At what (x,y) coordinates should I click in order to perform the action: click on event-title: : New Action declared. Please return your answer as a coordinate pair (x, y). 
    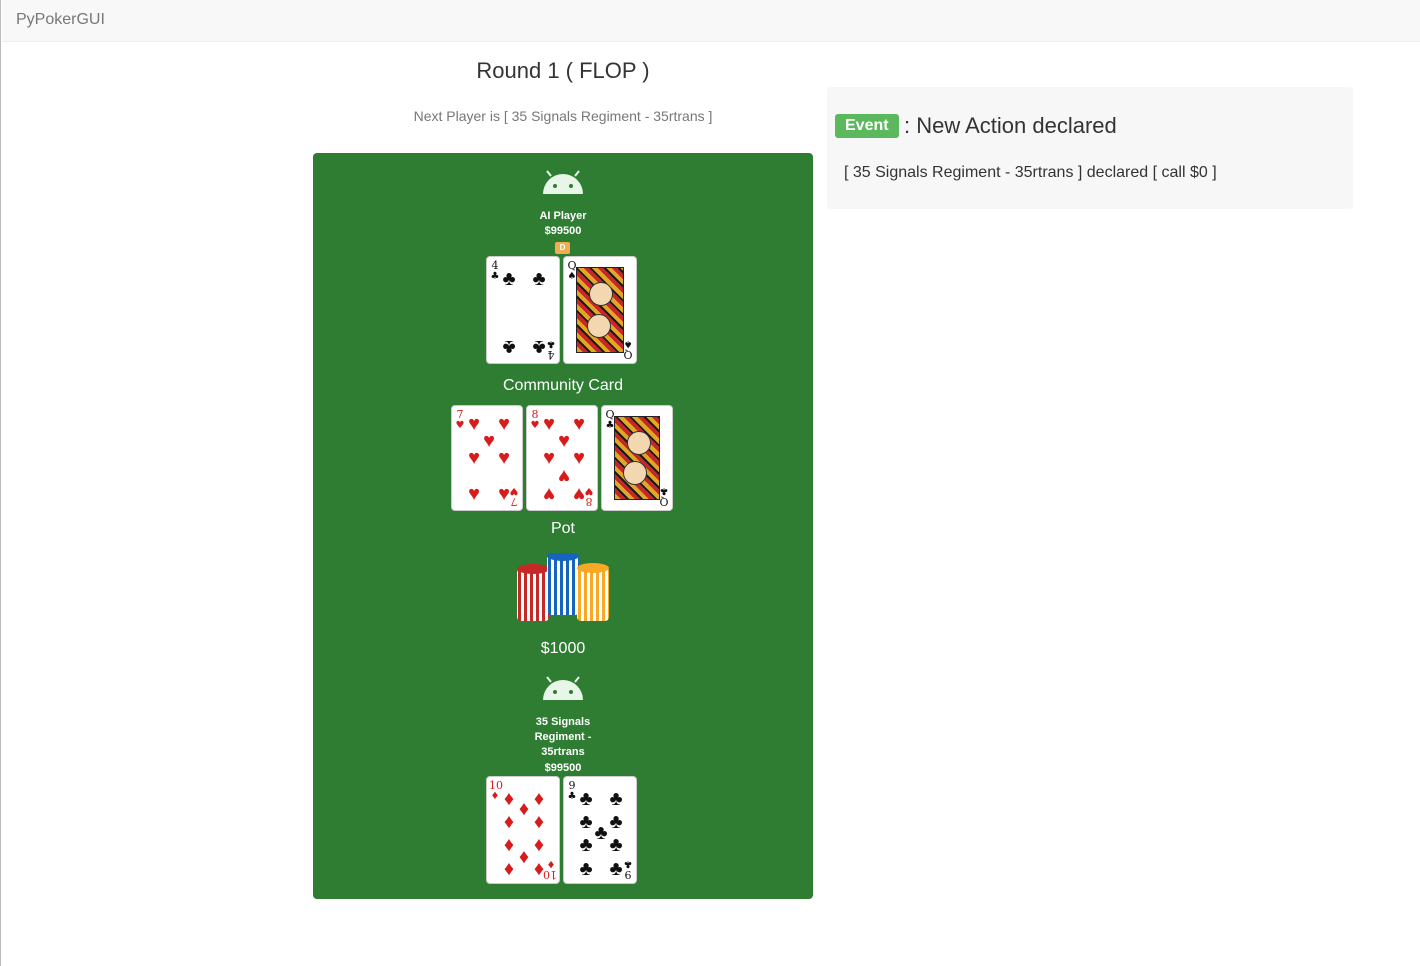
    Looking at the image, I should click on (1010, 125).